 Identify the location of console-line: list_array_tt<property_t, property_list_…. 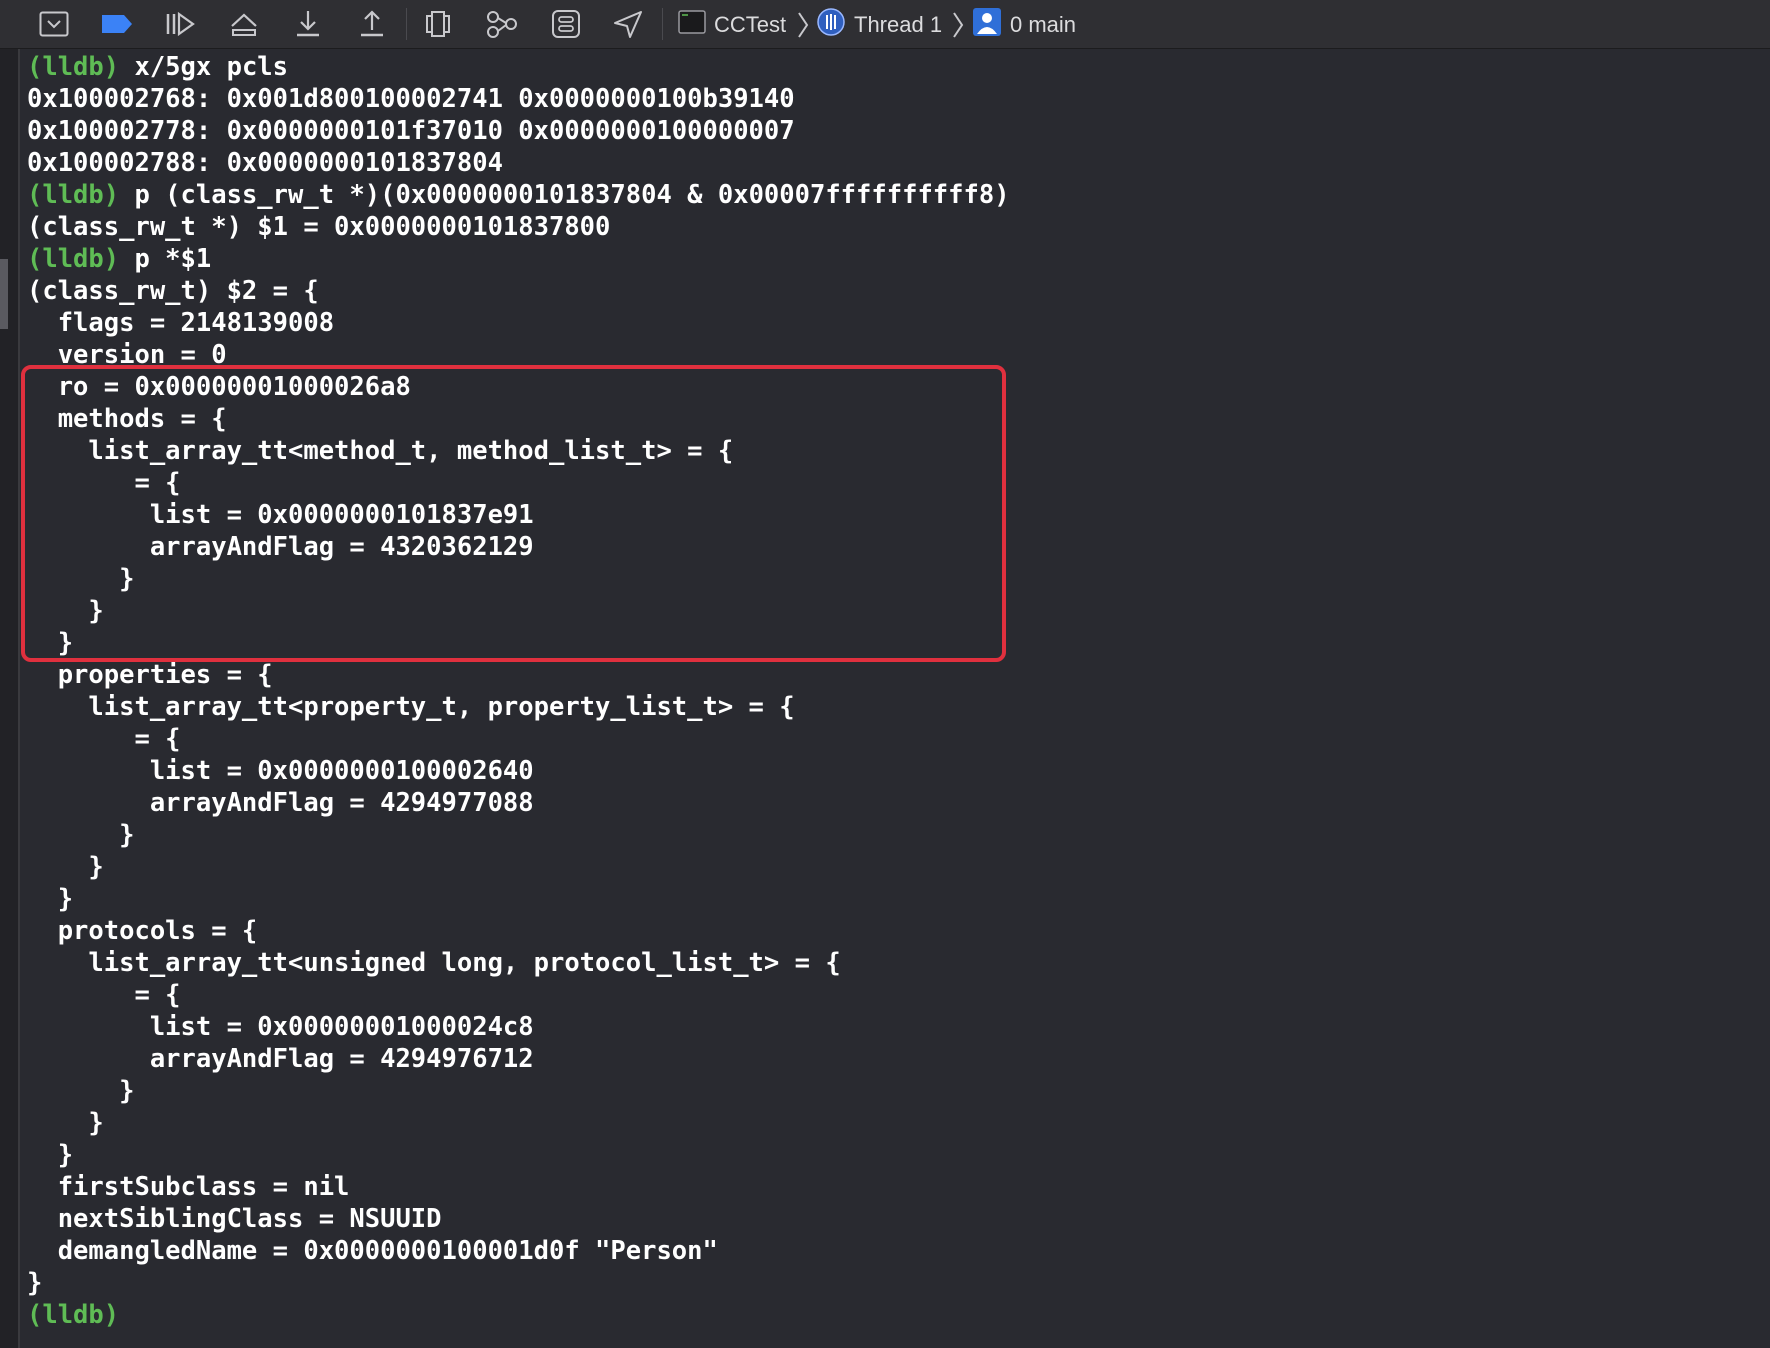
(892, 707).